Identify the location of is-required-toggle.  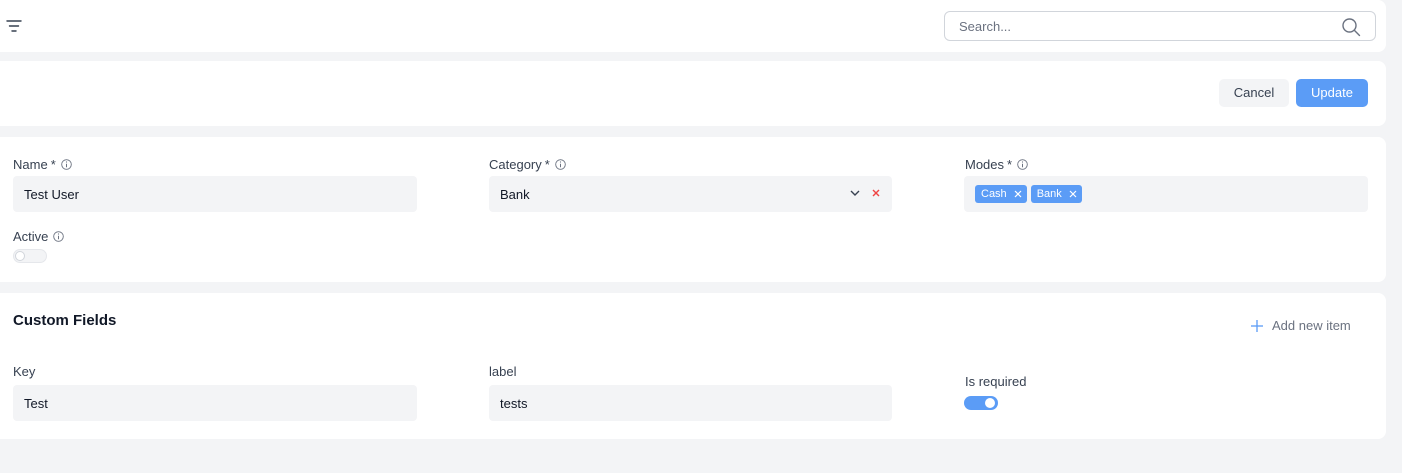
(981, 403).